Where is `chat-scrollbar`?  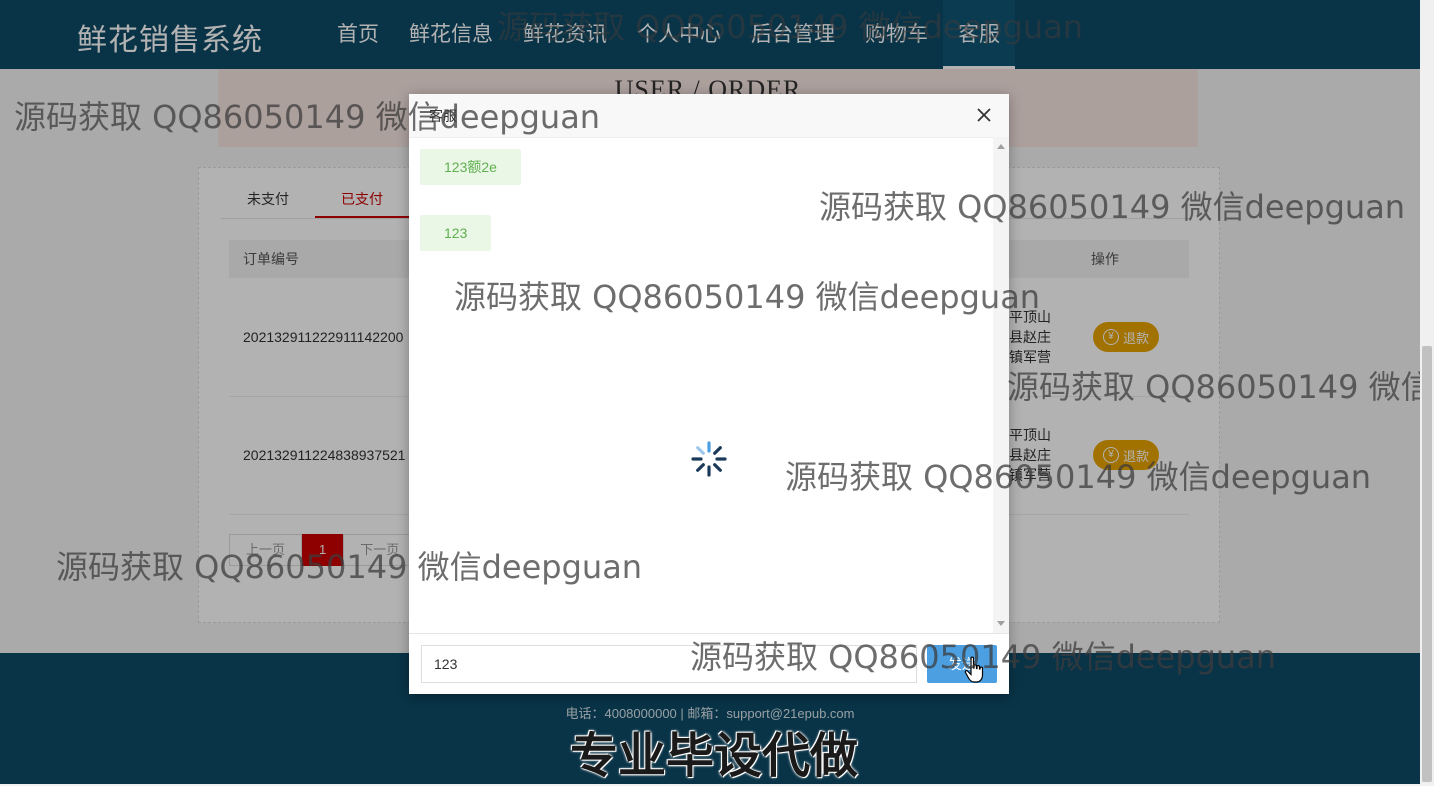 chat-scrollbar is located at coordinates (1001, 385).